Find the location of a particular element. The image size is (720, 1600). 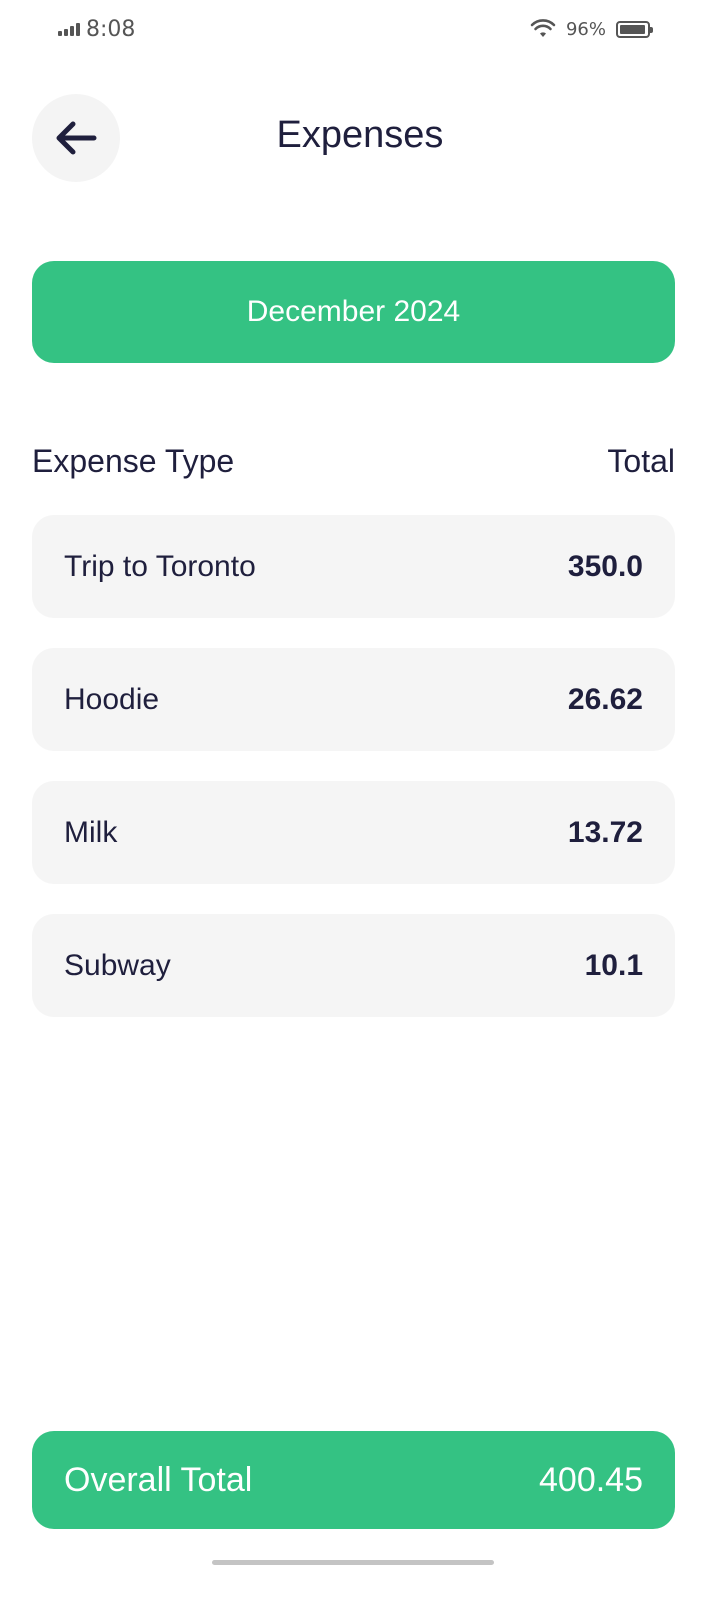

expense-type-header: Expense Type is located at coordinates (133, 461).